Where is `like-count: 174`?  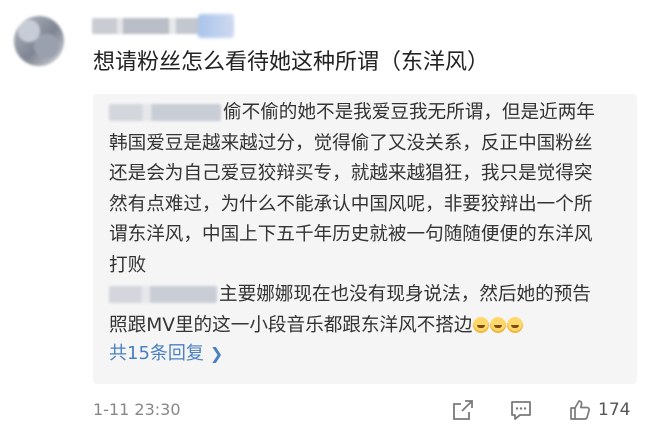 like-count: 174 is located at coordinates (614, 410).